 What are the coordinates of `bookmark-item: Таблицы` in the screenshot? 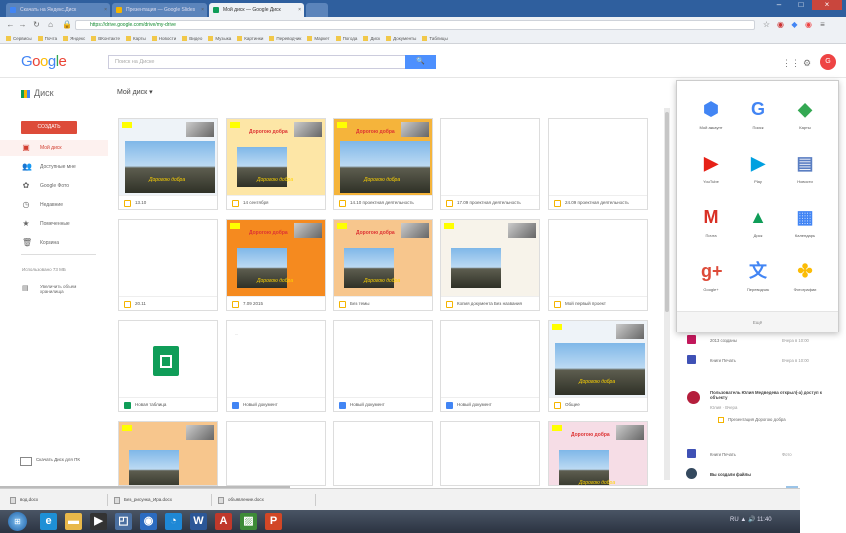 It's located at (435, 38).